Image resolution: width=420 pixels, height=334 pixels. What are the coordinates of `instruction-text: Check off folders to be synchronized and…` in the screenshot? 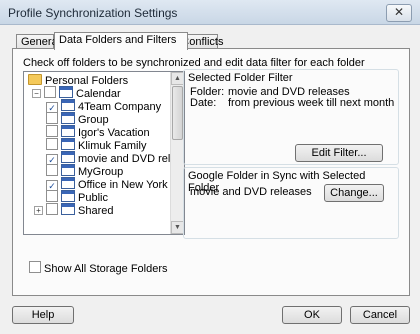 It's located at (194, 63).